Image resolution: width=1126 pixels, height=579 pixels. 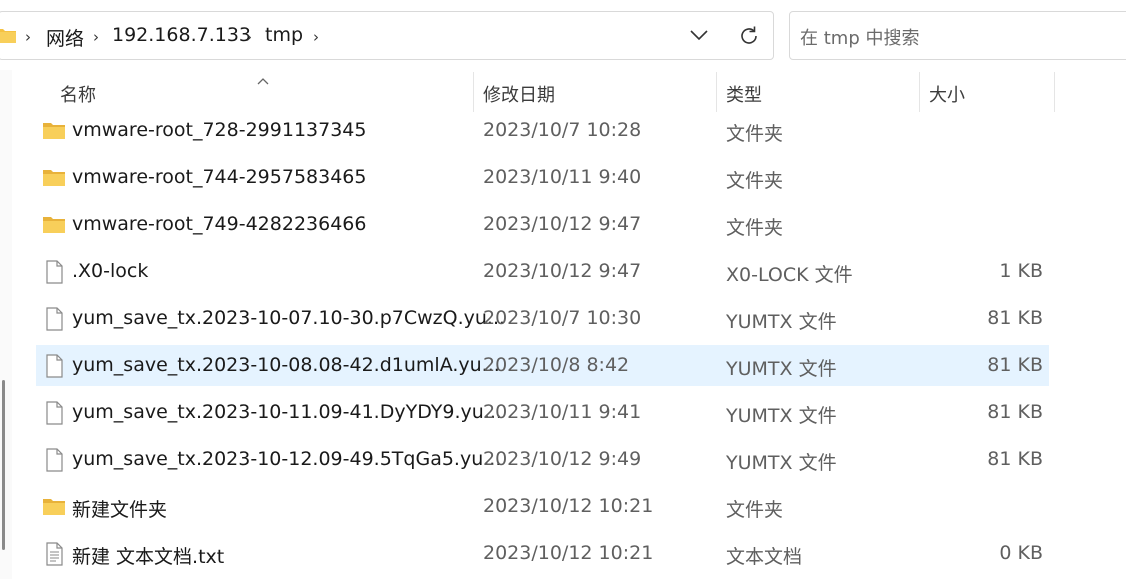 I want to click on breadcrumb-host: 192.168.7.133, so click(x=181, y=35).